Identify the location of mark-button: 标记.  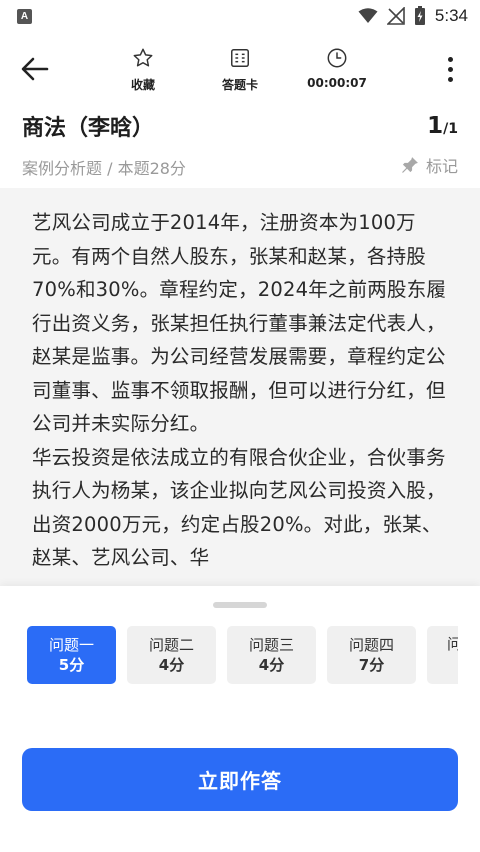
(429, 165).